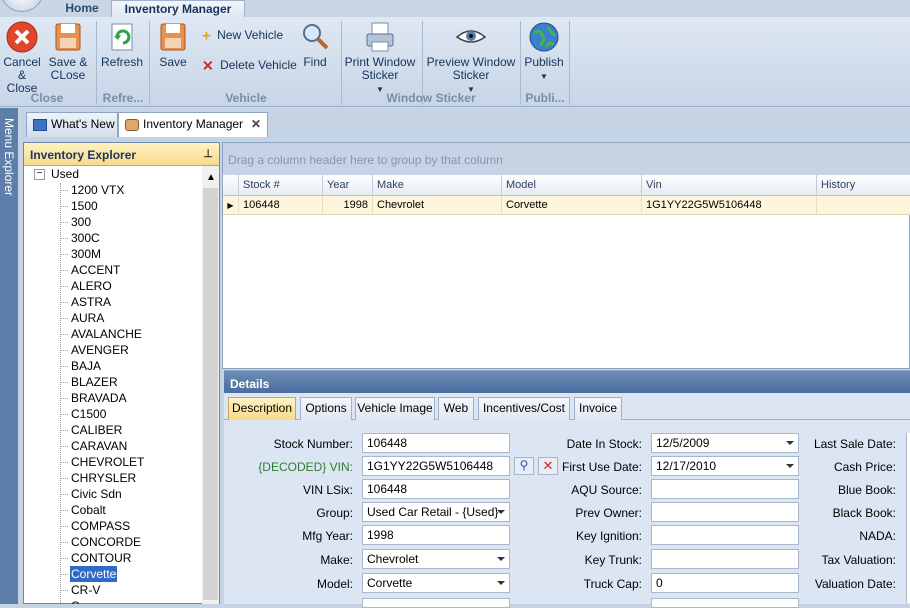 This screenshot has width=910, height=608. I want to click on column-header-vin: Vin, so click(729, 185).